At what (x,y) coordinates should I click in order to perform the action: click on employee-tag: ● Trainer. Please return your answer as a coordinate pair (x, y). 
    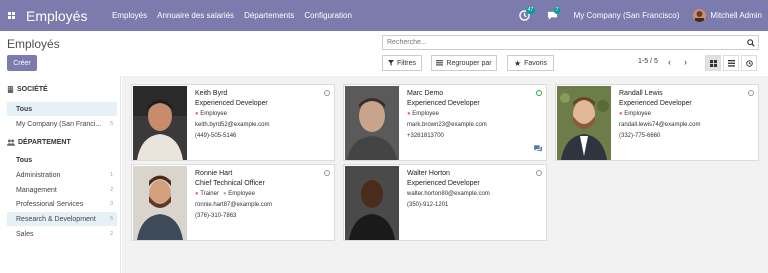
    Looking at the image, I should click on (207, 194).